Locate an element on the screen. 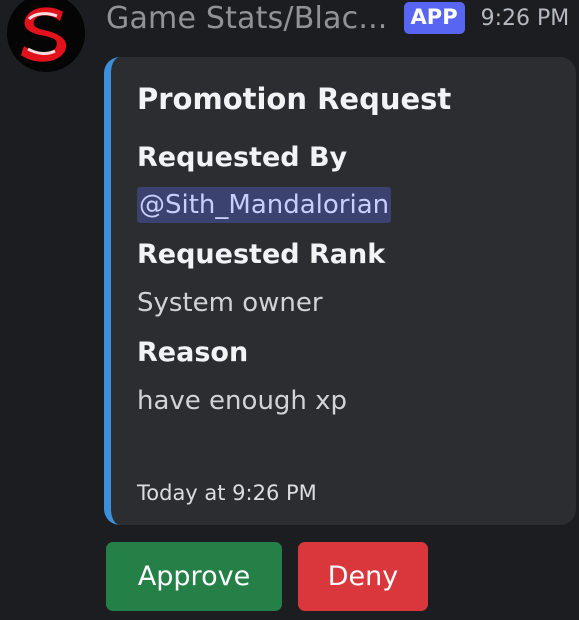 The image size is (579, 620). field-reason: Reason have enough xp is located at coordinates (346, 377).